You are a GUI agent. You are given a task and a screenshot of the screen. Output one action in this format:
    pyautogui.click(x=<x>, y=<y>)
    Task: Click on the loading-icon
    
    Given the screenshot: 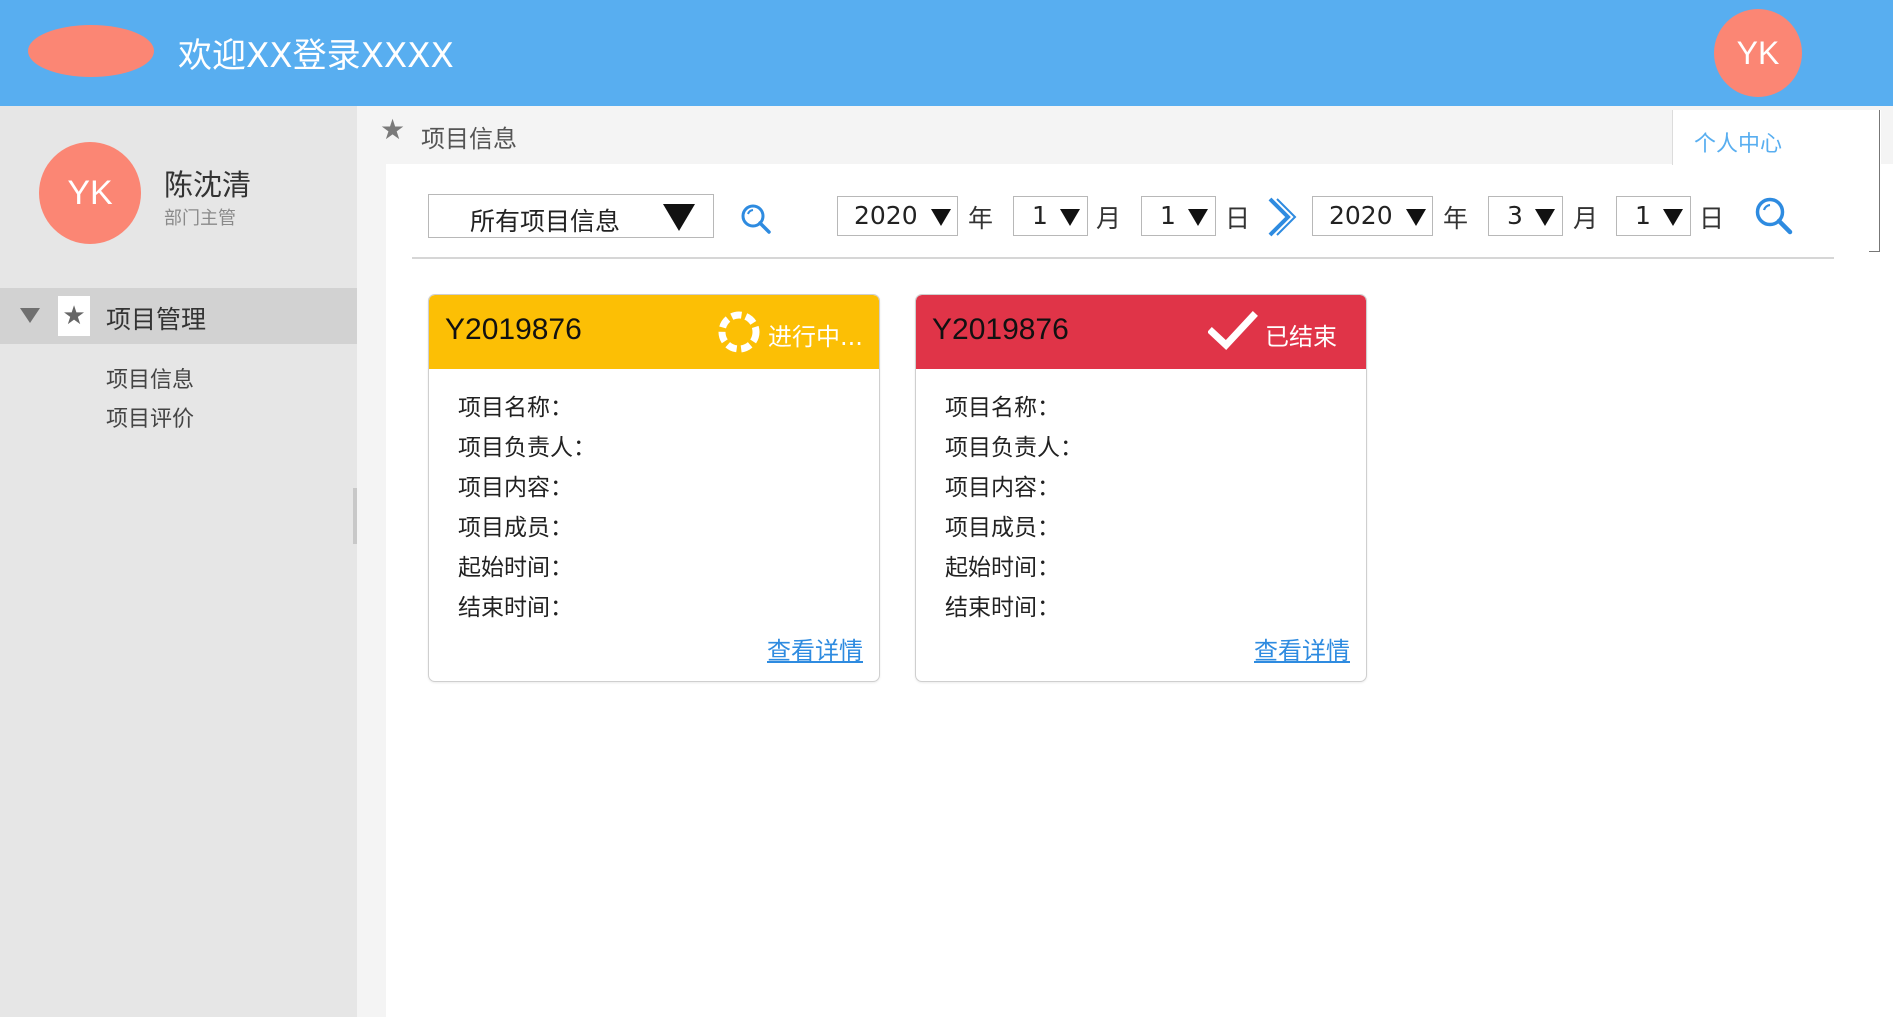 What is the action you would take?
    pyautogui.click(x=739, y=332)
    